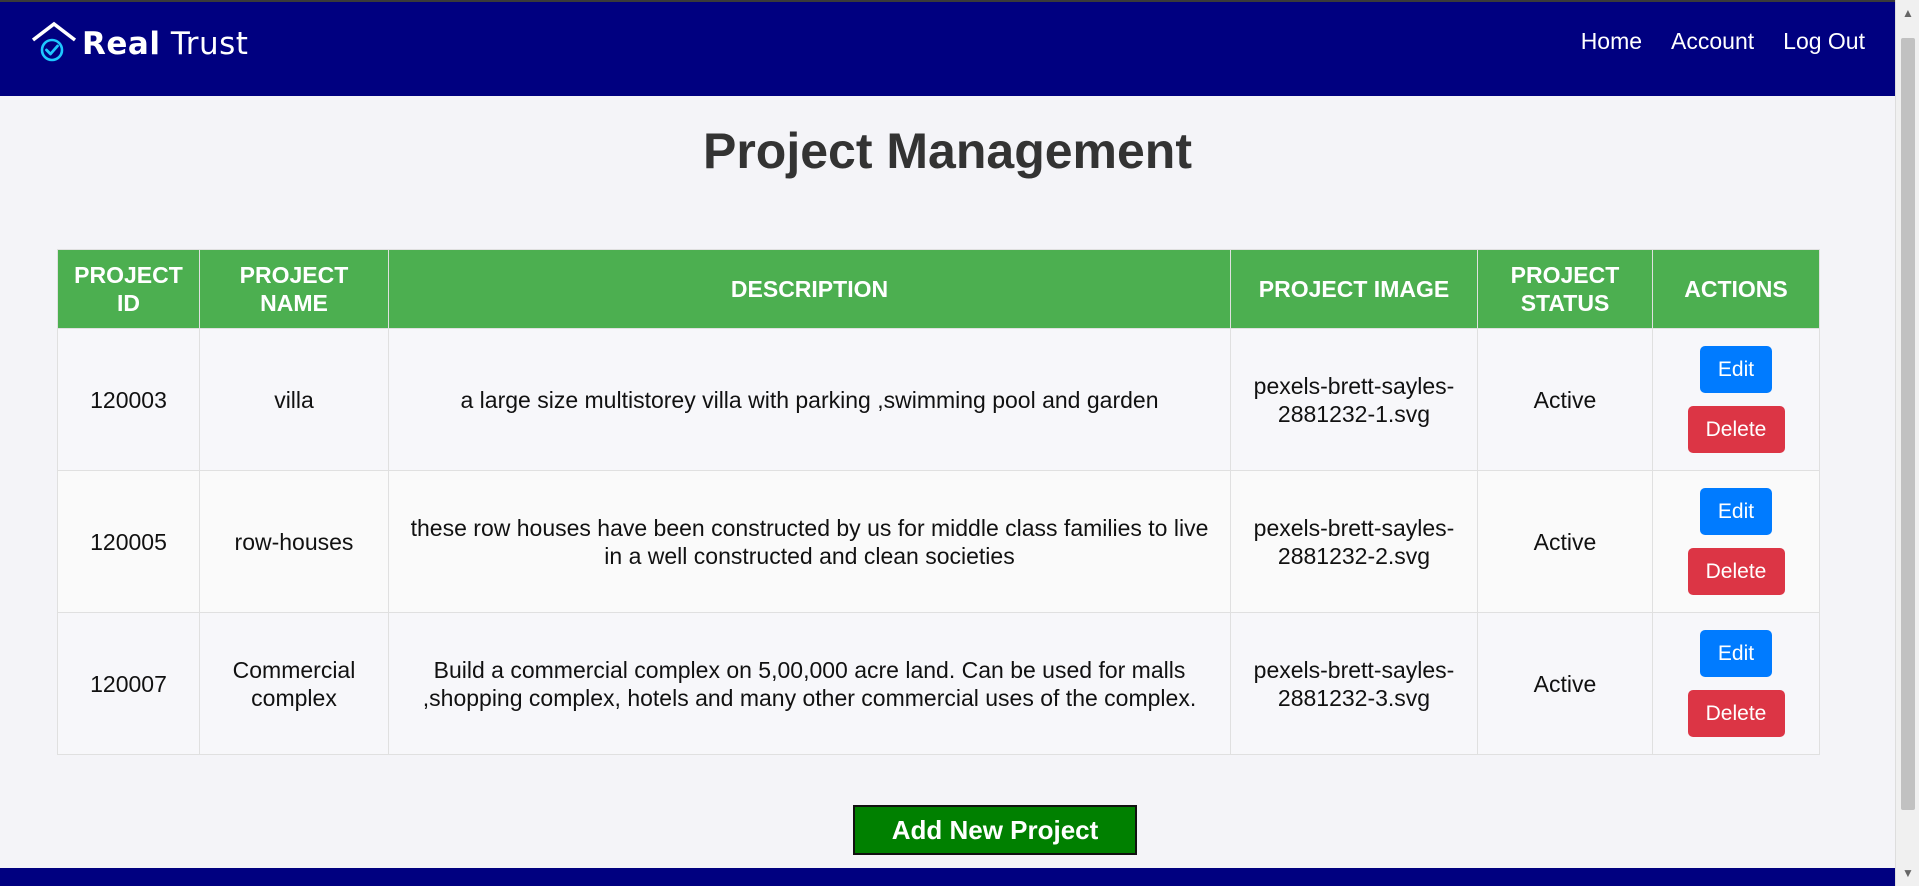 The width and height of the screenshot is (1919, 886). Describe the element at coordinates (128, 399) in the screenshot. I see `project-id-cell: 120003` at that location.